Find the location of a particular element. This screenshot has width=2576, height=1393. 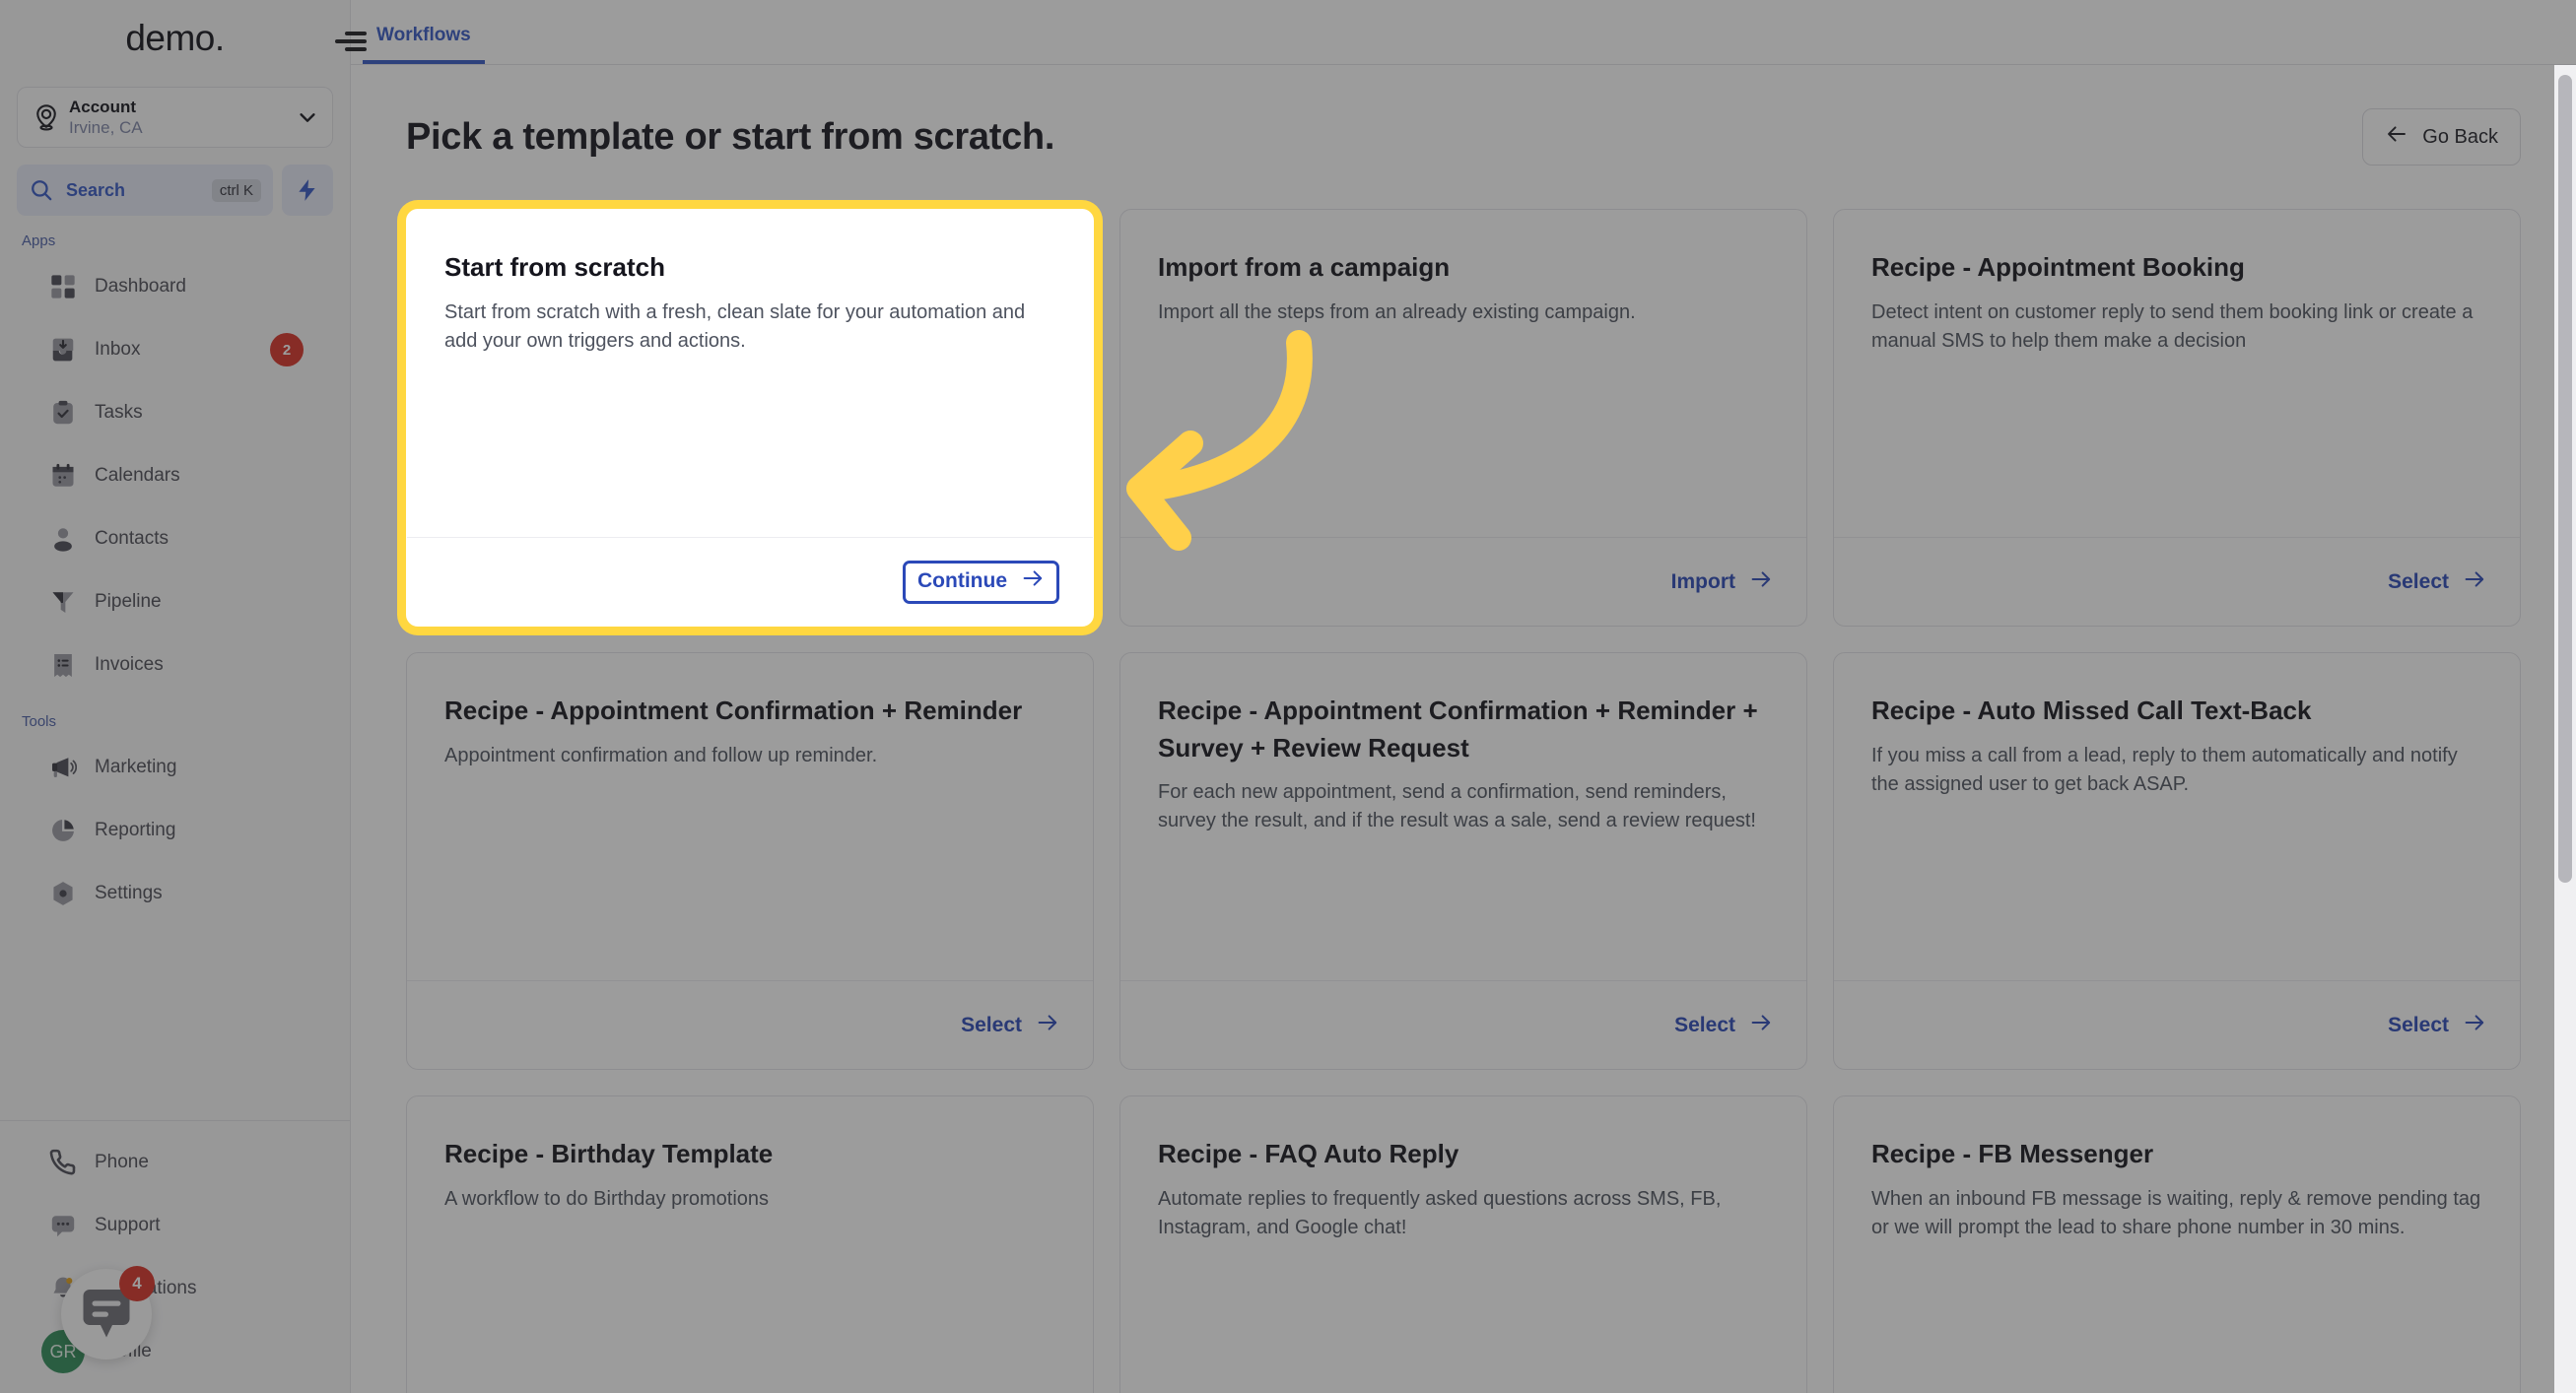

nav-section-label-apps: Apps is located at coordinates (39, 240).